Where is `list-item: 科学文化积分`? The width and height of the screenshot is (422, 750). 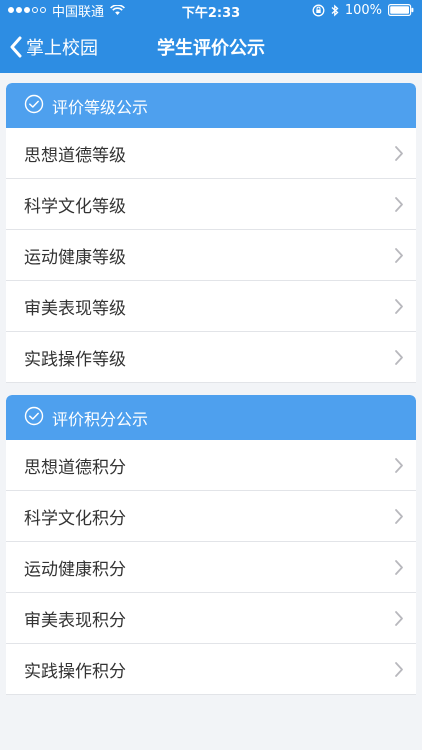
list-item: 科学文化积分 is located at coordinates (211, 515).